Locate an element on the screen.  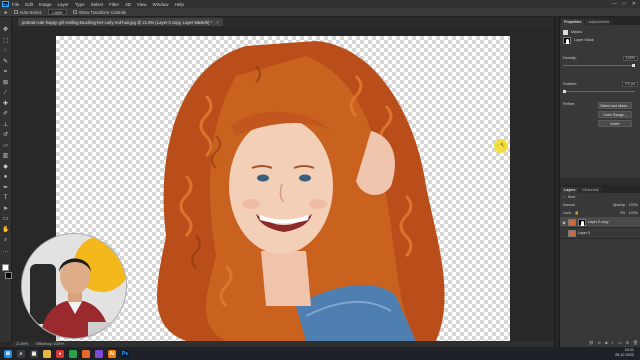
tab-layers: Layers is located at coordinates (570, 190).